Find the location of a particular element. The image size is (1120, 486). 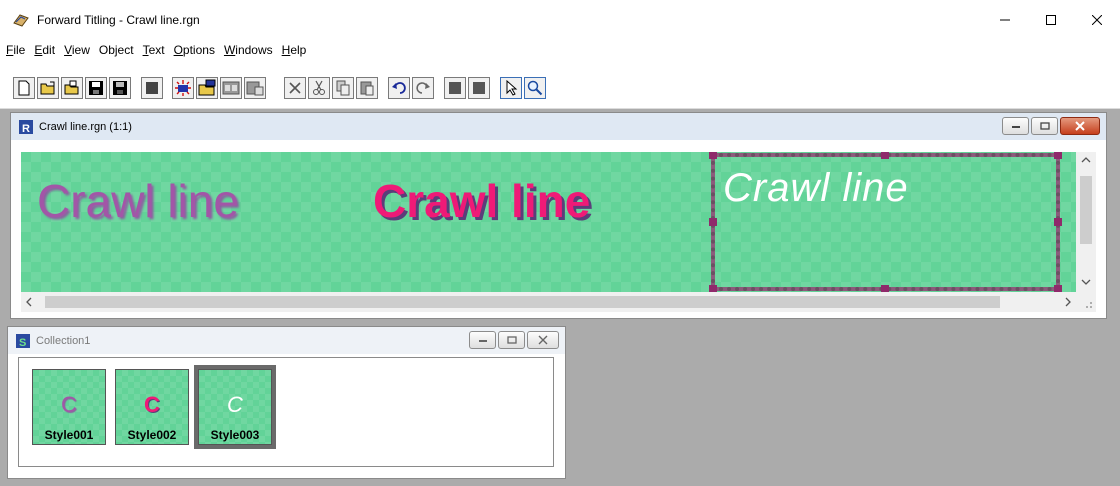

document-minimize-button is located at coordinates (1015, 126).